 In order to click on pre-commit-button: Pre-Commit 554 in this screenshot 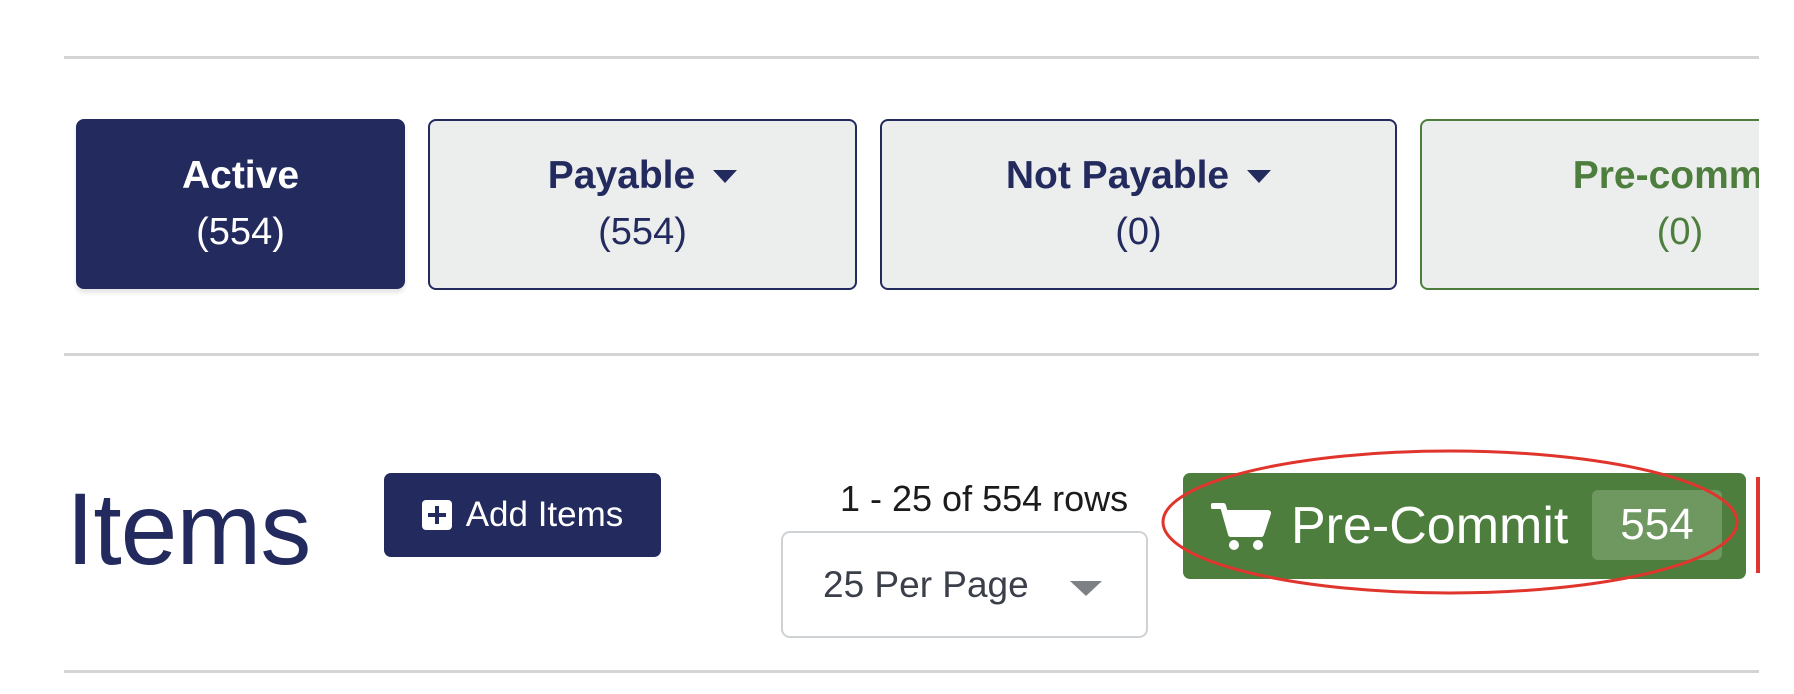, I will do `click(1464, 526)`.